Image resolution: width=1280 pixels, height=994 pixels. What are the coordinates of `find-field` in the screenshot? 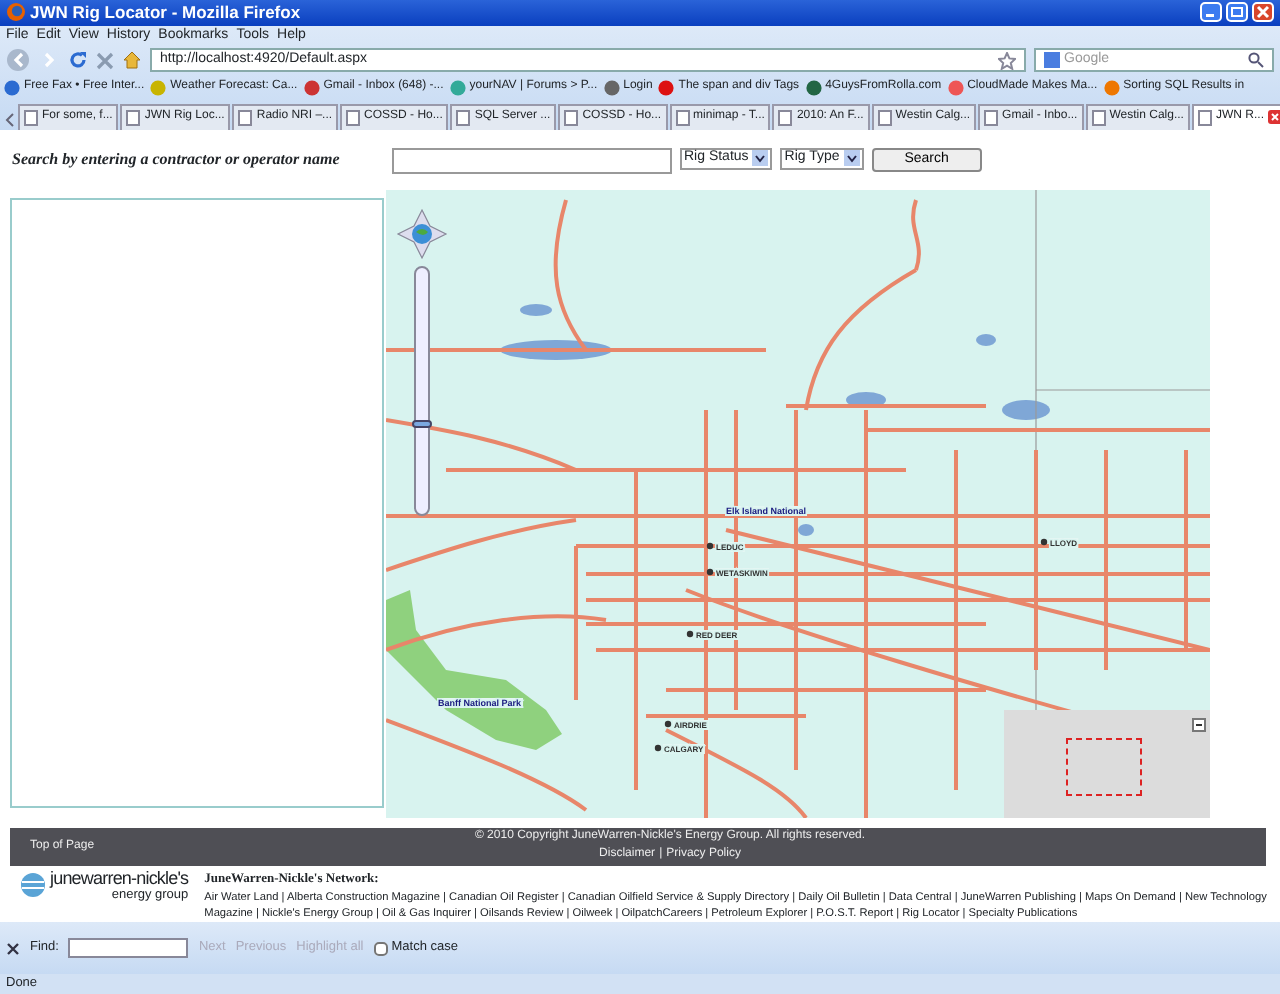 It's located at (128, 948).